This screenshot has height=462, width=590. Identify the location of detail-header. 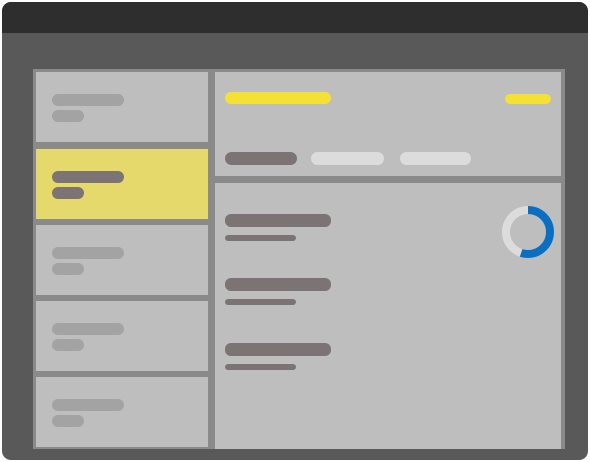
(388, 124).